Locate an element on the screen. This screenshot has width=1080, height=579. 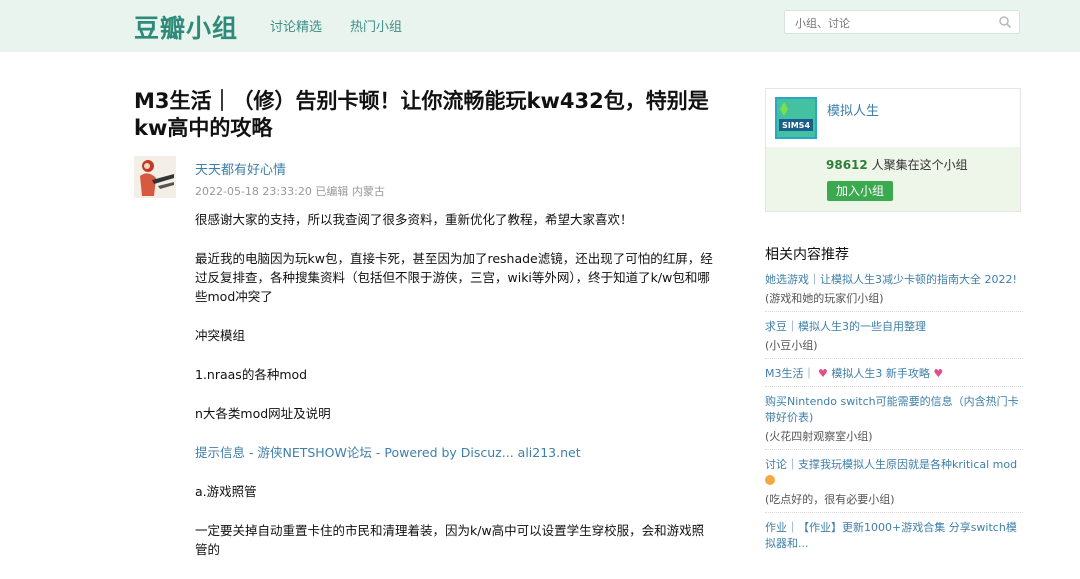
related-title: 相关内容推荐 is located at coordinates (807, 255).